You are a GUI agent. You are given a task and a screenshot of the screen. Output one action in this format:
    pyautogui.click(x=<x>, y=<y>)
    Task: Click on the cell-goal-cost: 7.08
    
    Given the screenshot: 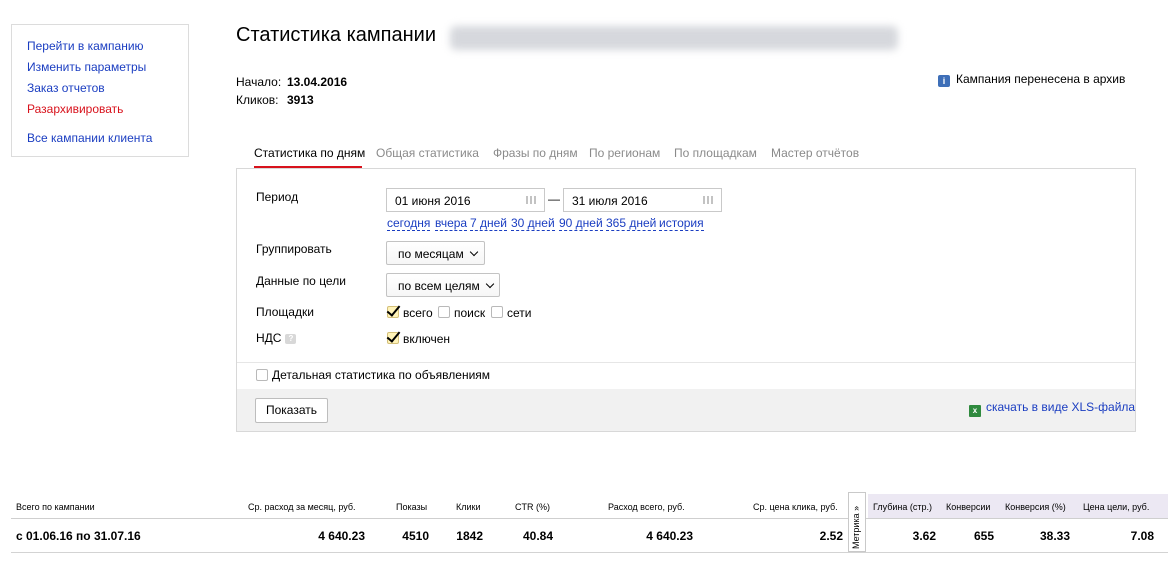 What is the action you would take?
    pyautogui.click(x=1142, y=536)
    